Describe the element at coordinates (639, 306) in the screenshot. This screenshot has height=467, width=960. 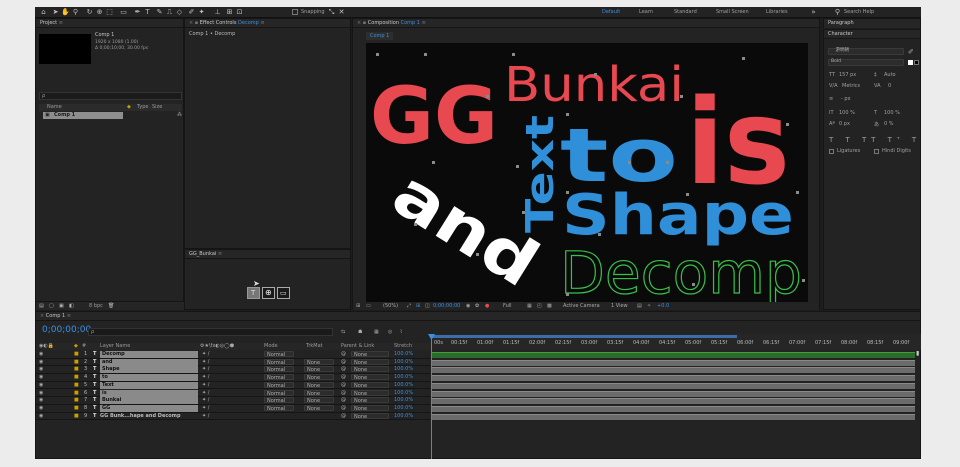
I see `layout-icon: ▤` at that location.